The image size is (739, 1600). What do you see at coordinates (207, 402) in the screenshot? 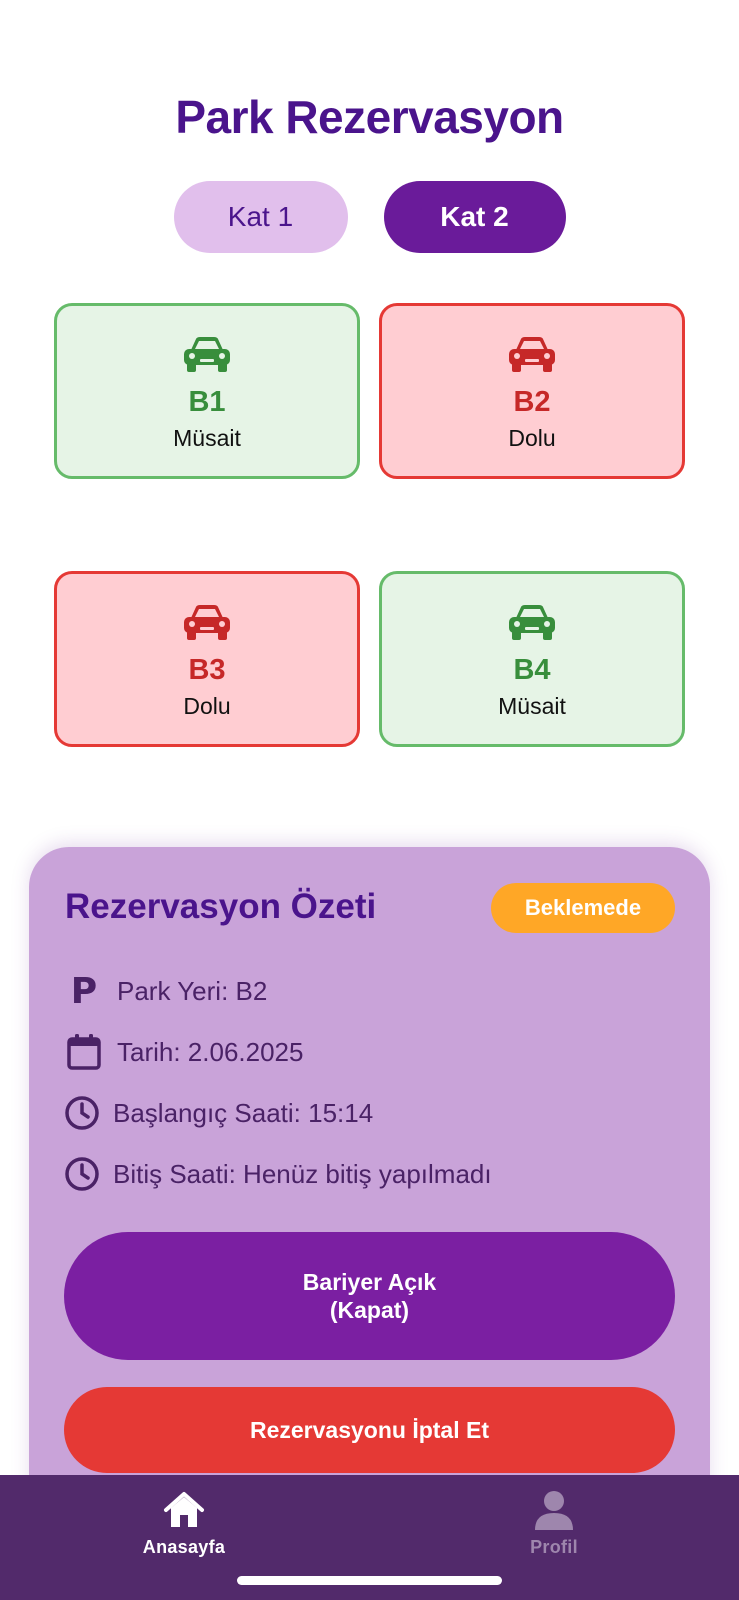
I see `slot-id: B1` at bounding box center [207, 402].